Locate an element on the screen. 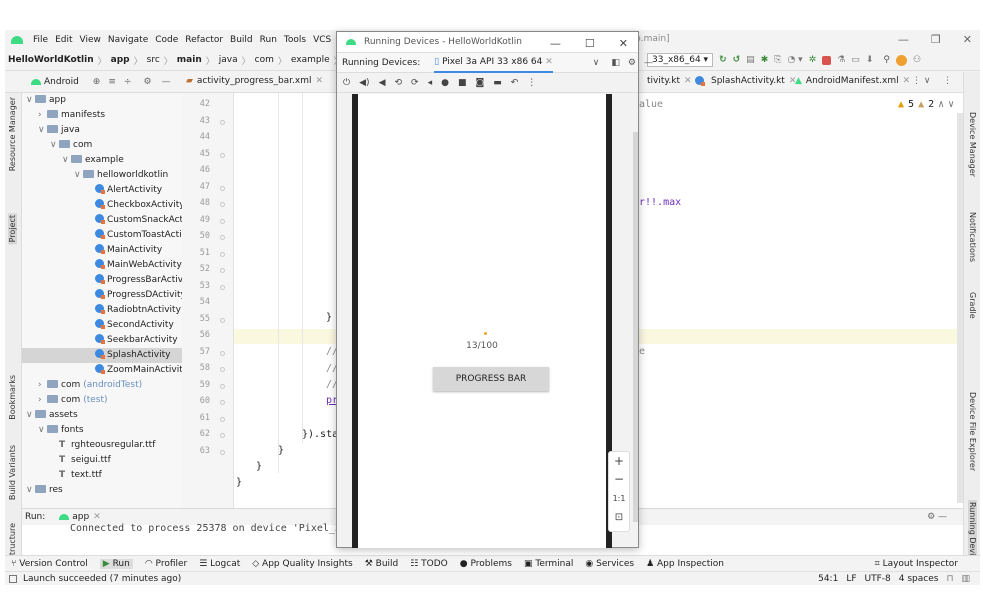 This screenshot has width=983, height=614. line-separator: LF is located at coordinates (851, 579).